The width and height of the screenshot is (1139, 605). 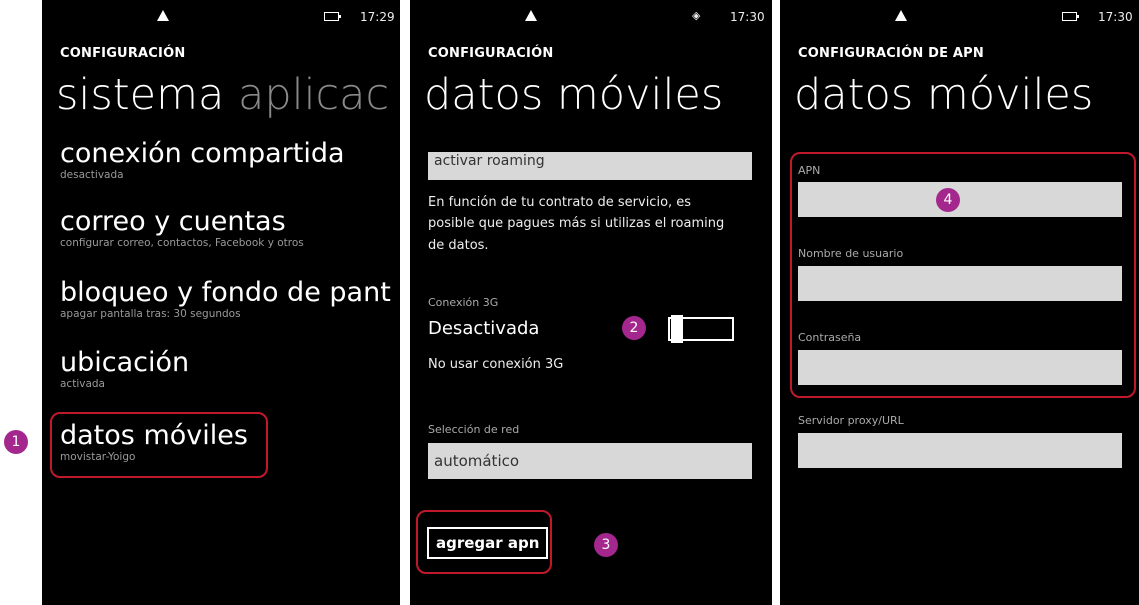 I want to click on proxy-label: Servidor proxy/URL, so click(x=851, y=420).